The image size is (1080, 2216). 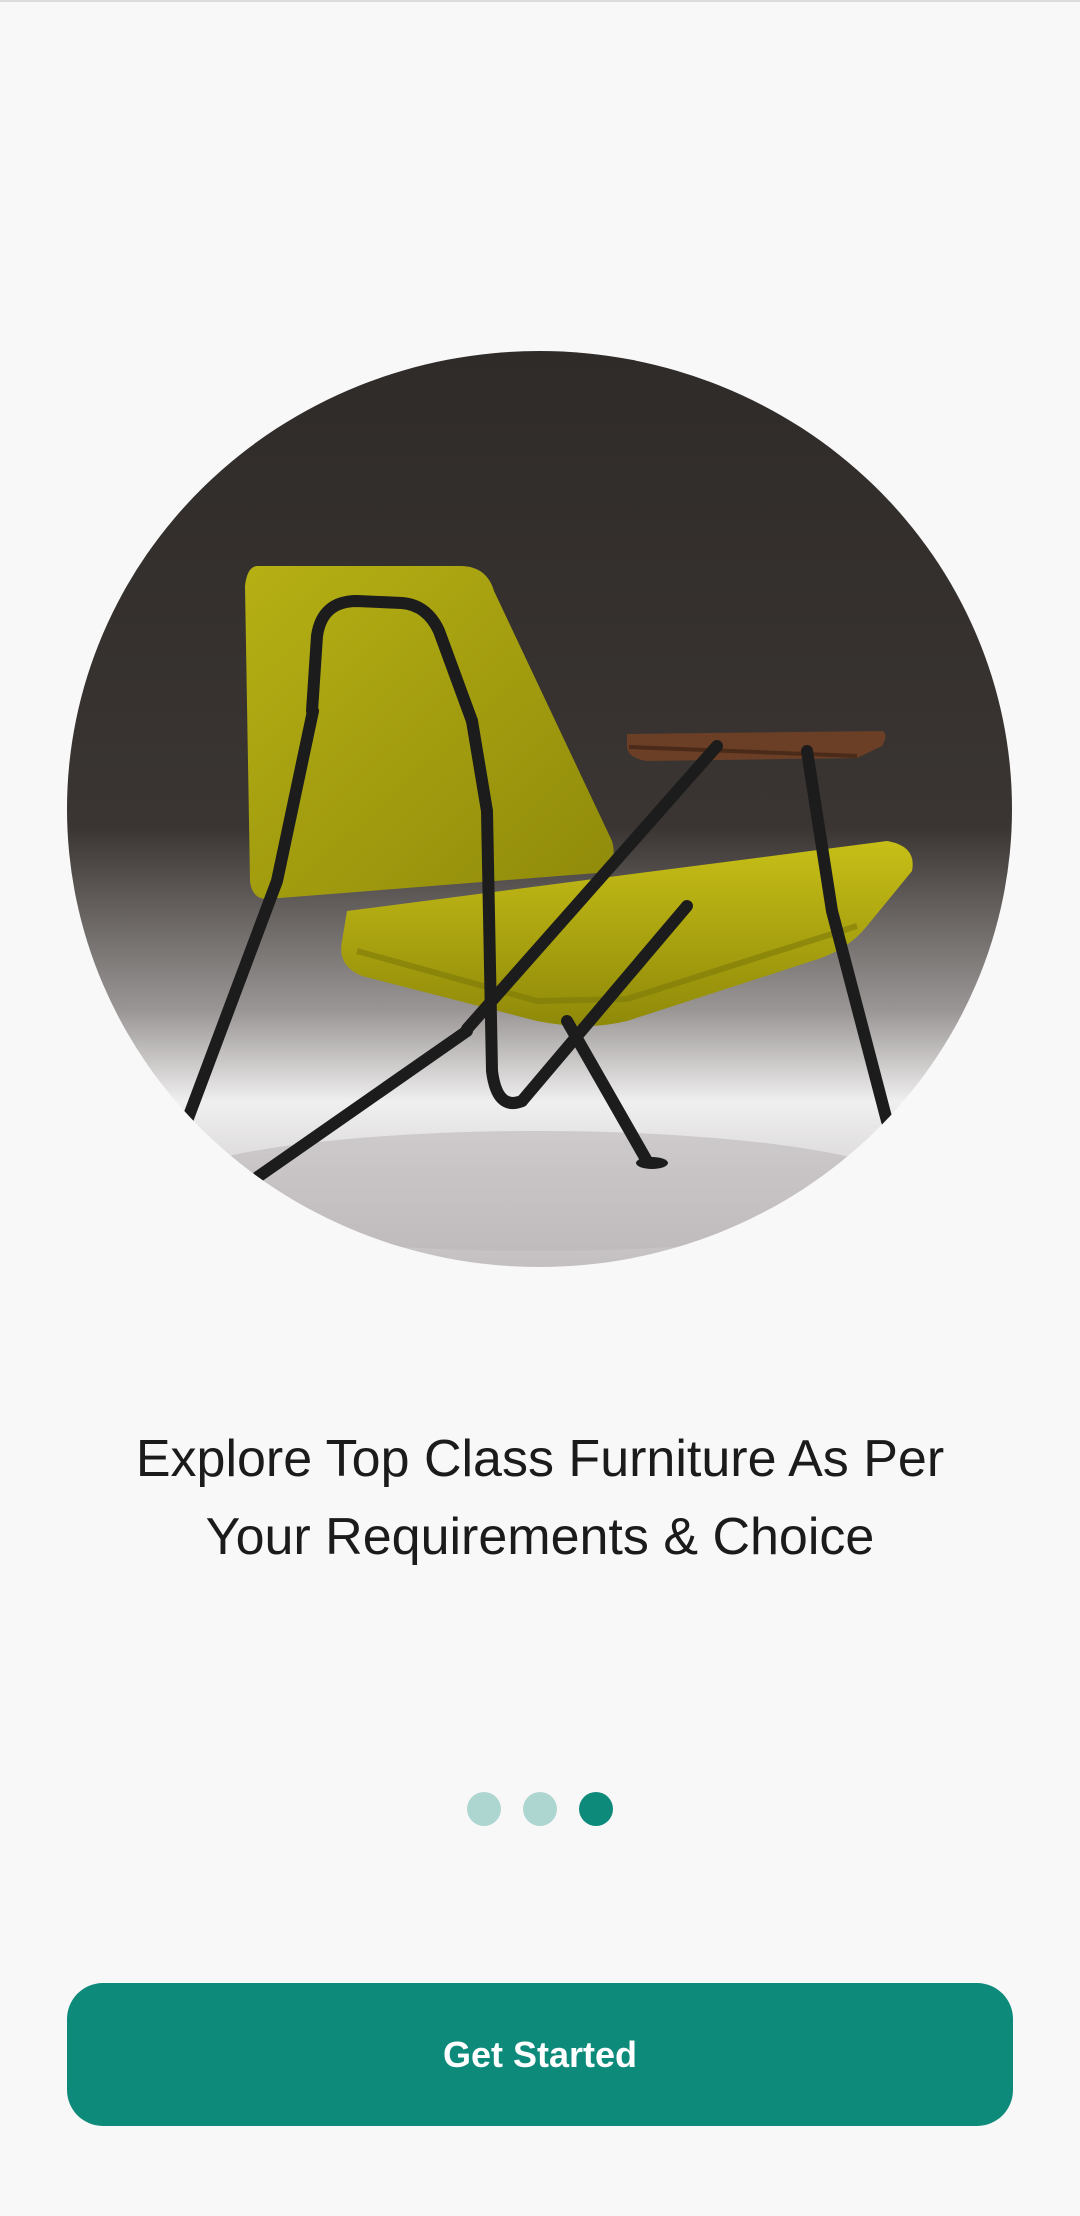 What do you see at coordinates (540, 1) in the screenshot?
I see `status-divider` at bounding box center [540, 1].